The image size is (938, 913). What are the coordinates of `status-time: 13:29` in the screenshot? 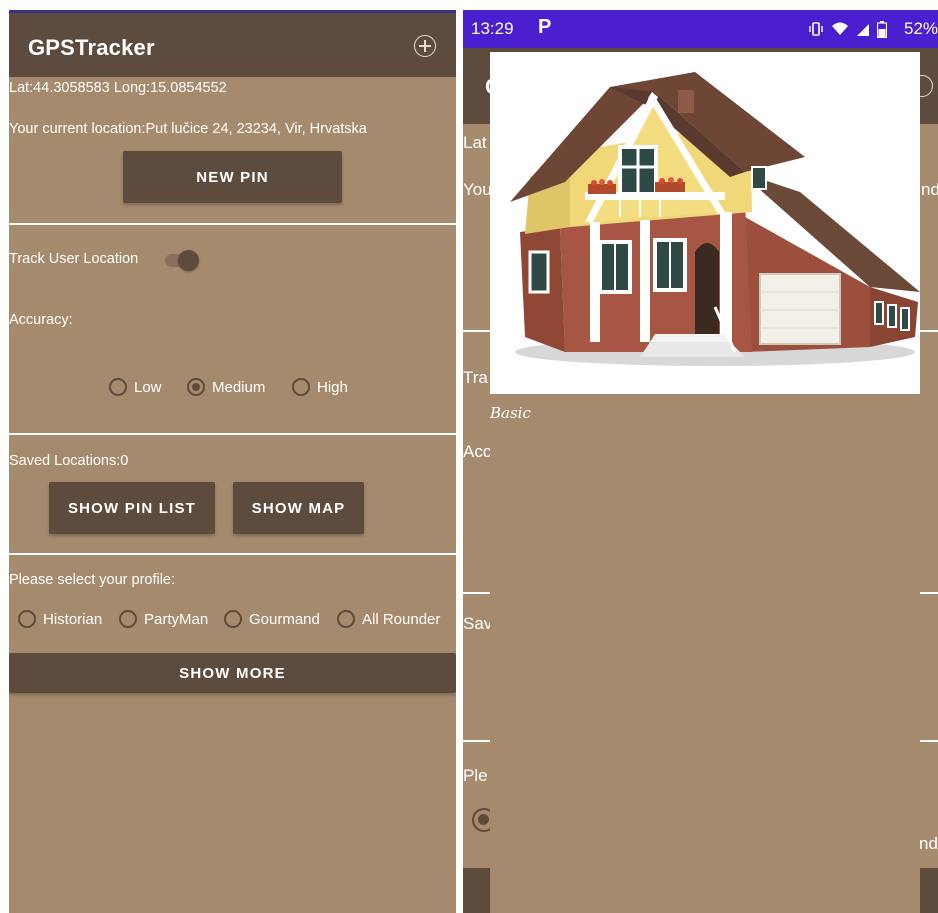 It's located at (492, 28).